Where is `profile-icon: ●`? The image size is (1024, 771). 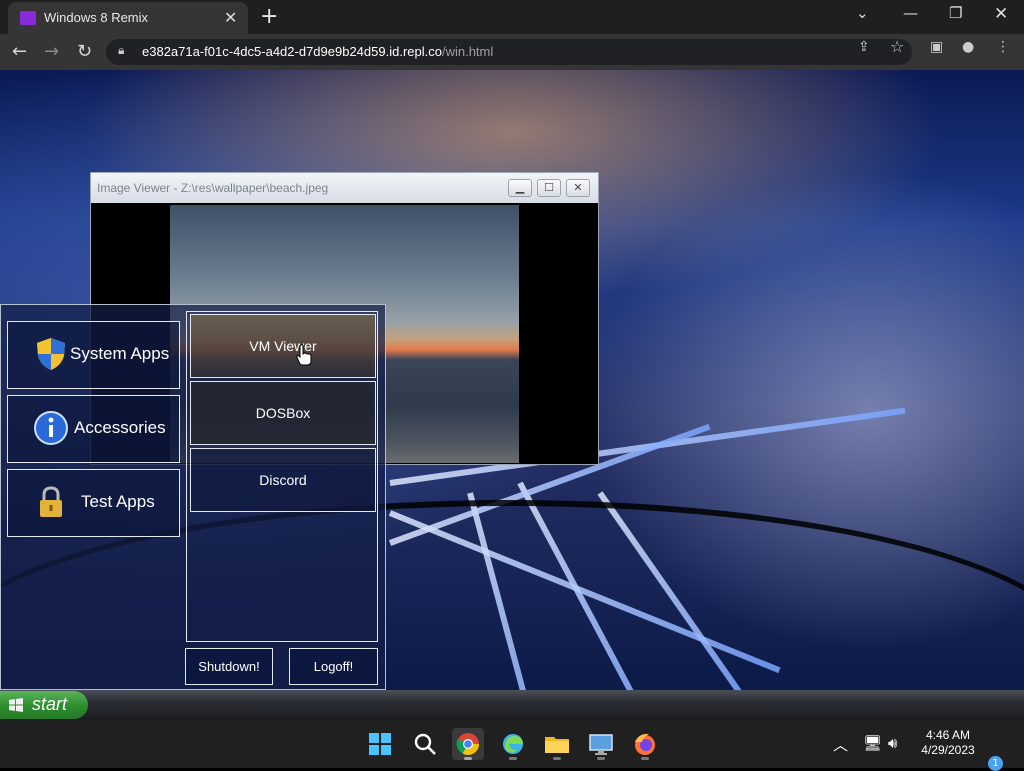
profile-icon: ● is located at coordinates (968, 47).